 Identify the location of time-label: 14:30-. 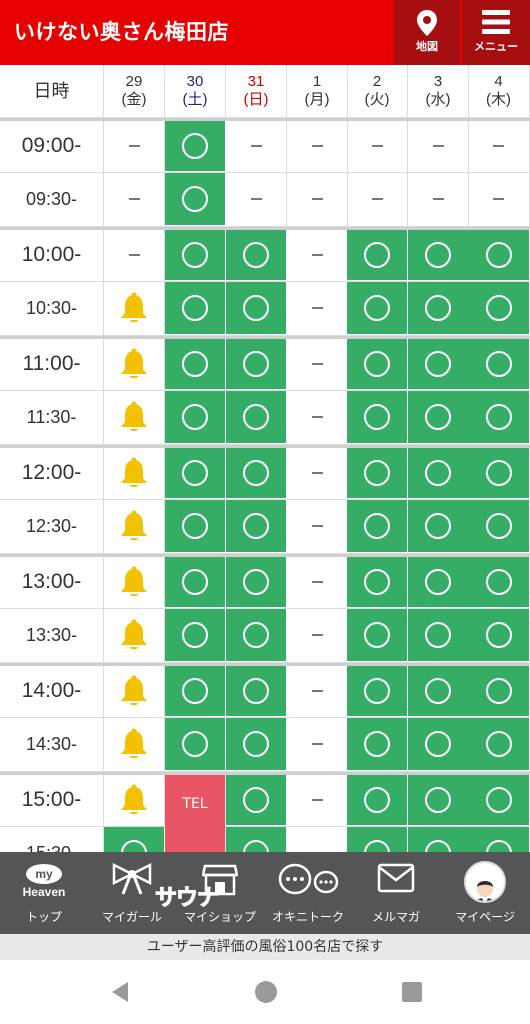
(52, 744).